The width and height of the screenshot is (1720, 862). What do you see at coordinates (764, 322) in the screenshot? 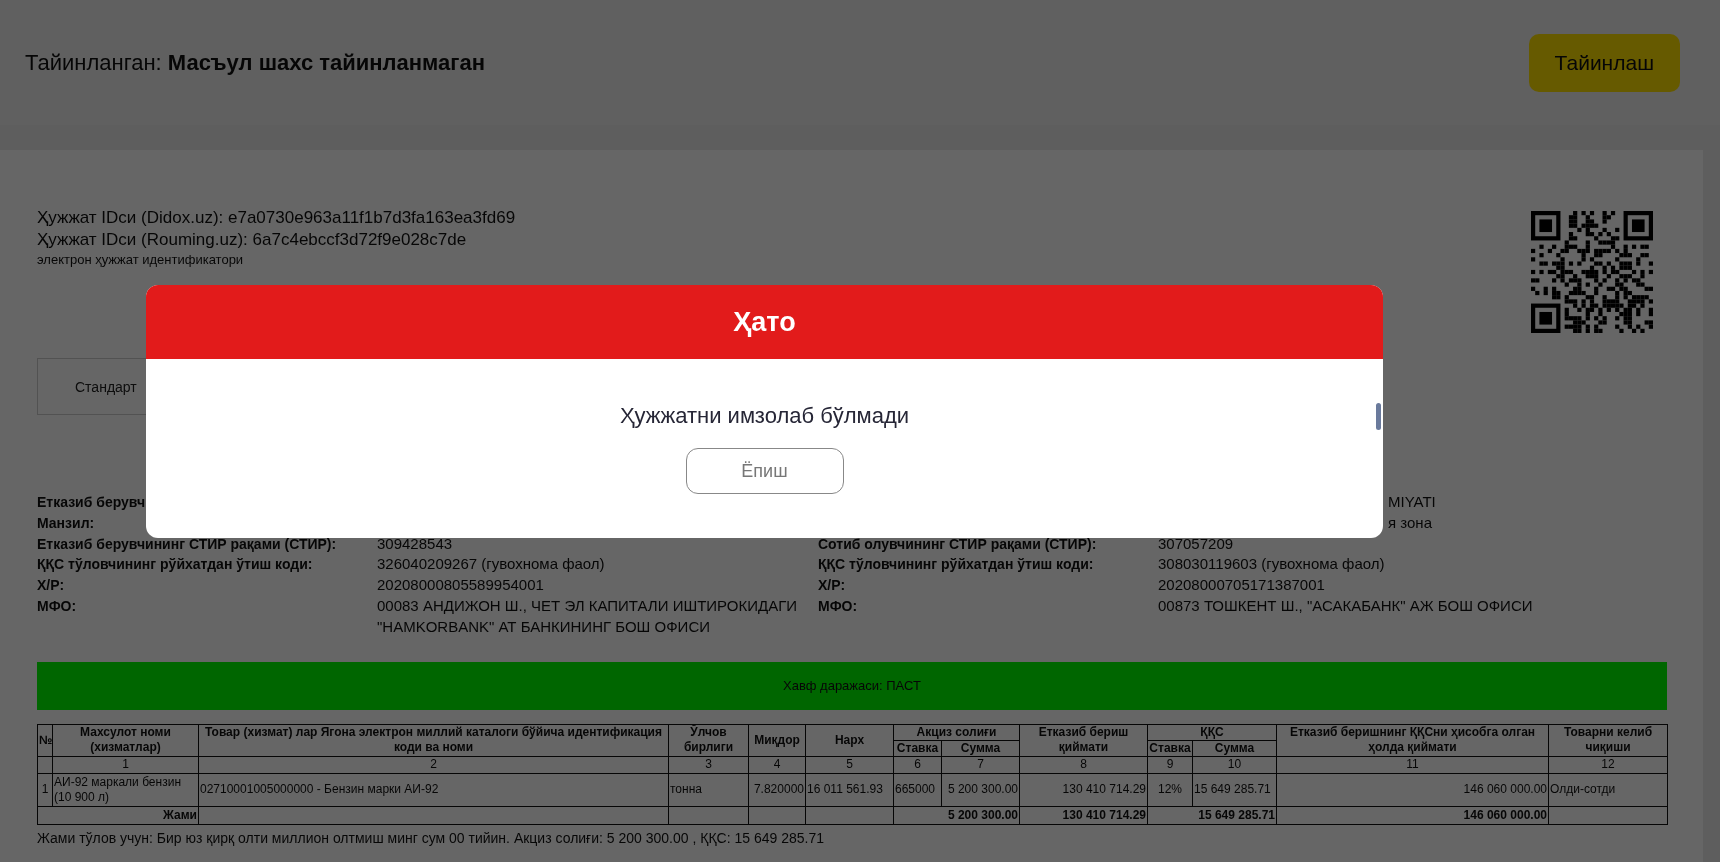
I see `dialog-title: Ҳато` at bounding box center [764, 322].